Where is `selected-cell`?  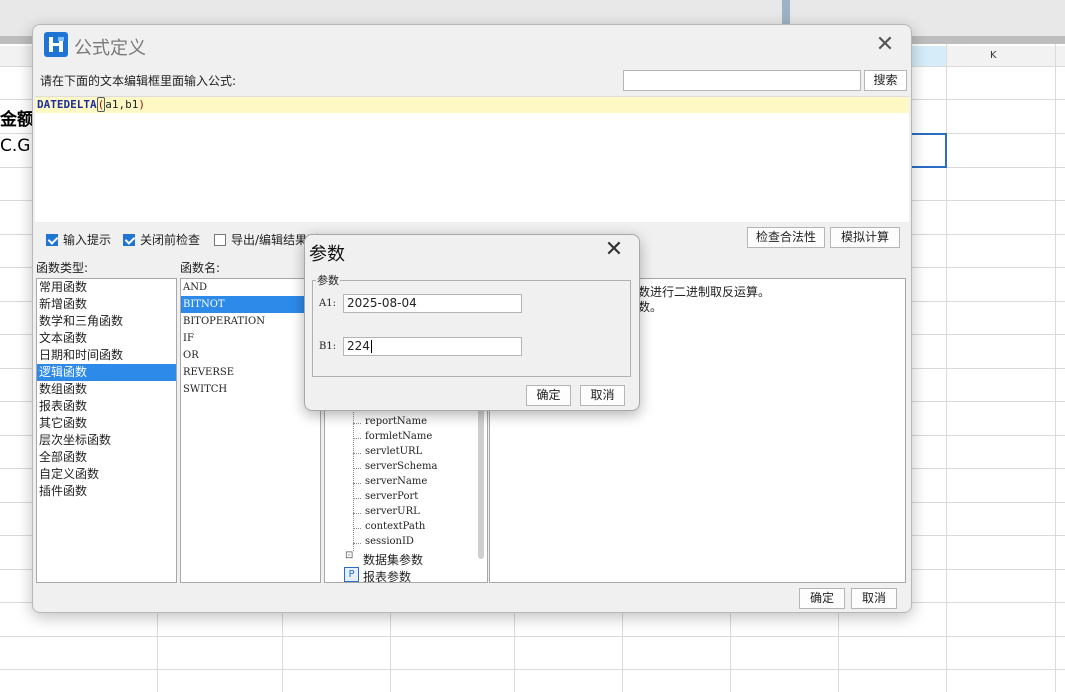 selected-cell is located at coordinates (926, 150).